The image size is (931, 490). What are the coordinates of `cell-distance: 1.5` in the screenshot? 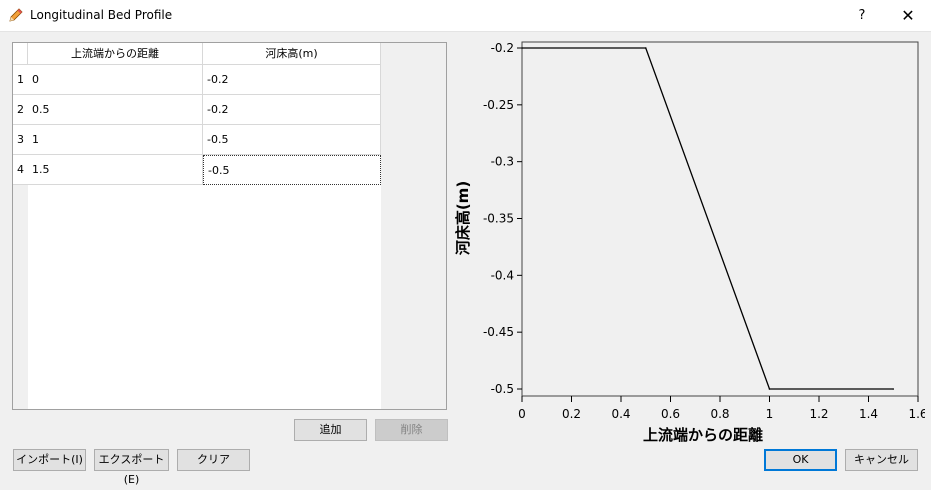 It's located at (115, 170).